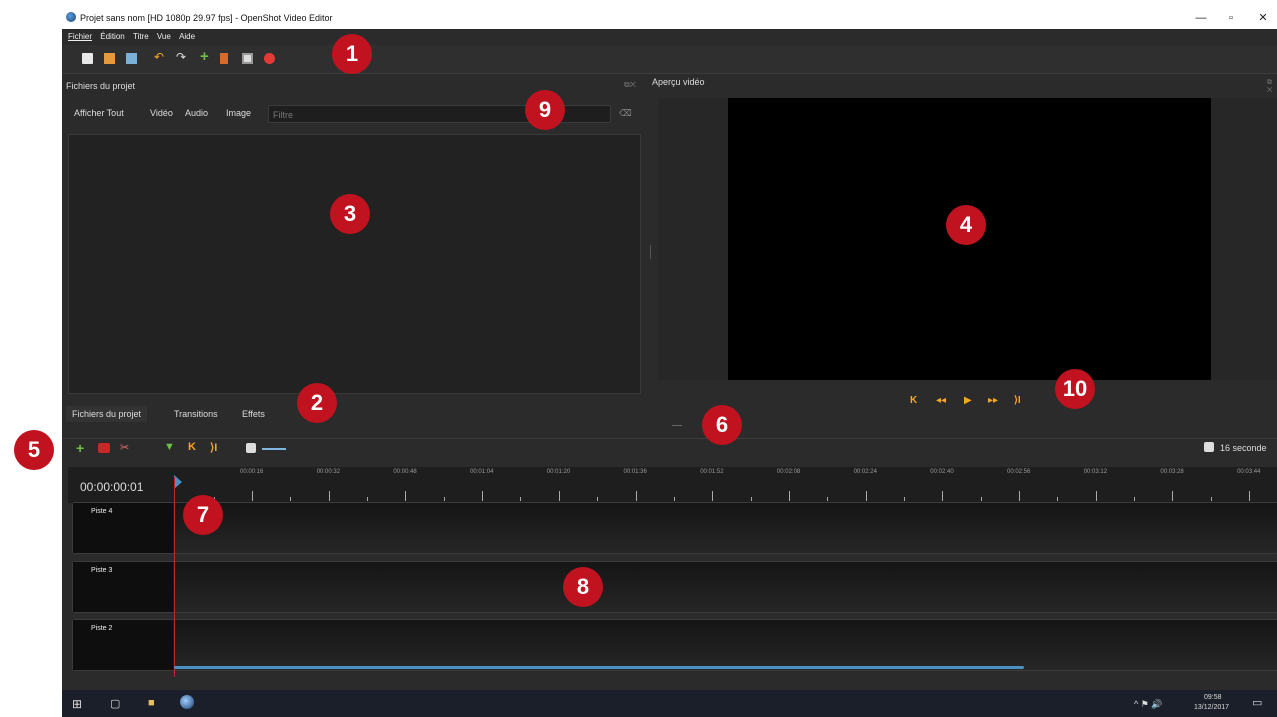 The image size is (1277, 717). Describe the element at coordinates (1075, 389) in the screenshot. I see `badge-10: 10` at that location.